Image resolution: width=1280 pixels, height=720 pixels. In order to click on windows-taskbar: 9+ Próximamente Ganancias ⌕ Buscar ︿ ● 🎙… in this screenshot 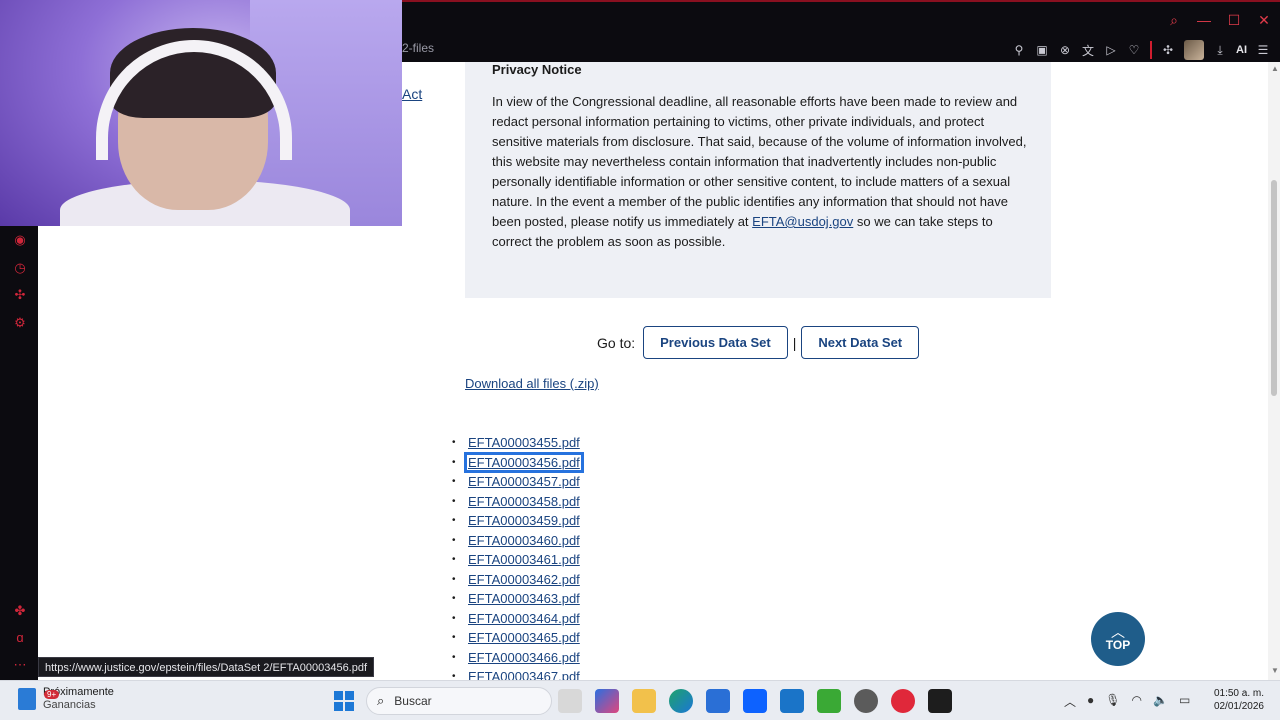, I will do `click(640, 700)`.